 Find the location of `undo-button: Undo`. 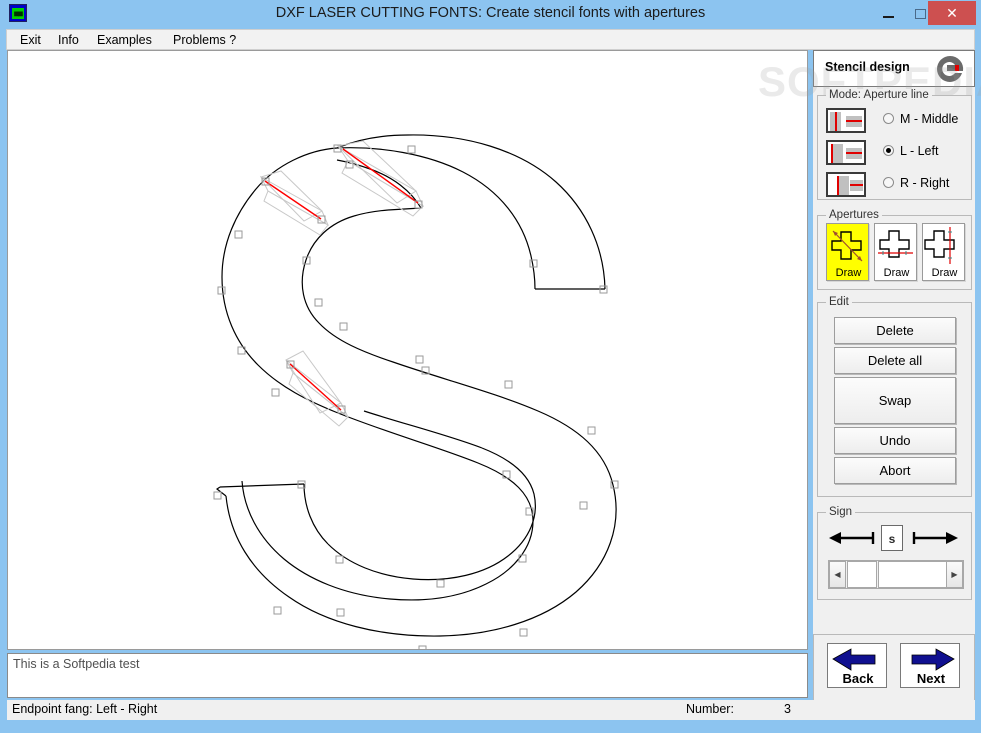

undo-button: Undo is located at coordinates (895, 440).